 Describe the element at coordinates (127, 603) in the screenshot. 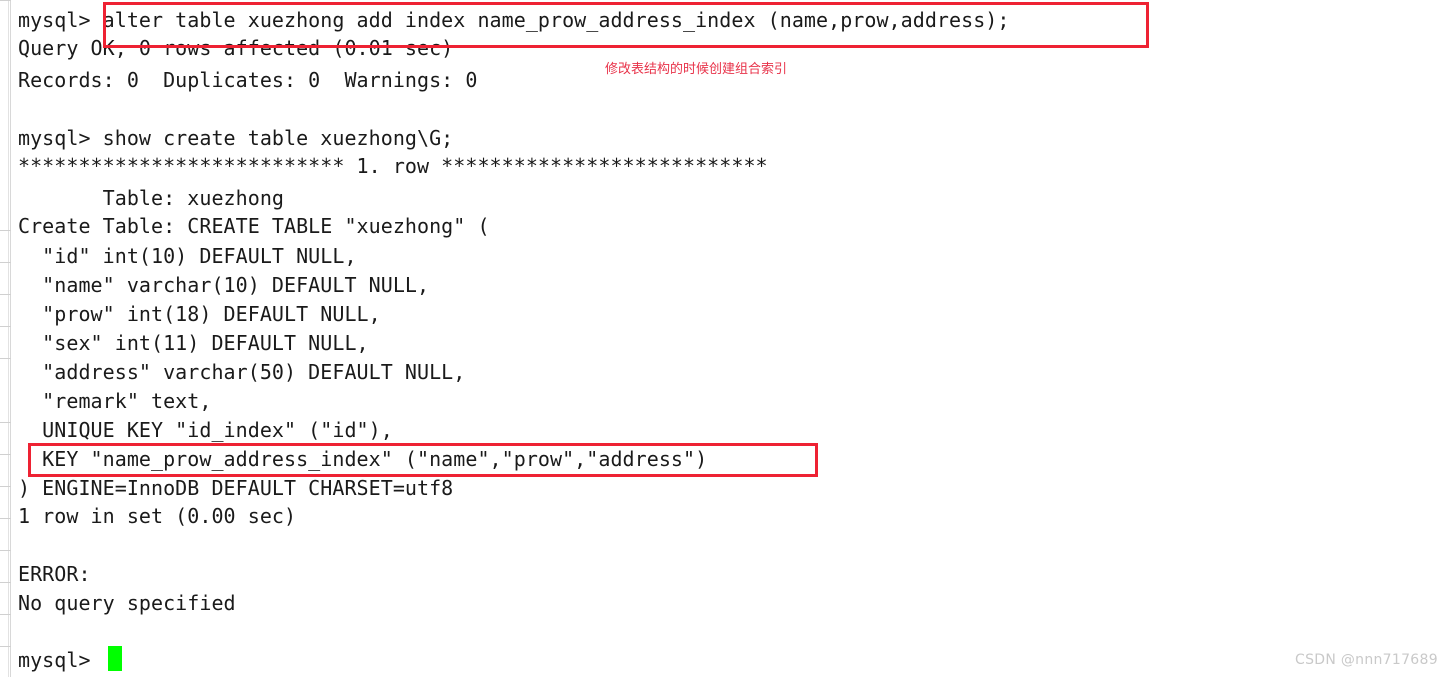

I see `terminal-line-error-message: No query specified` at that location.